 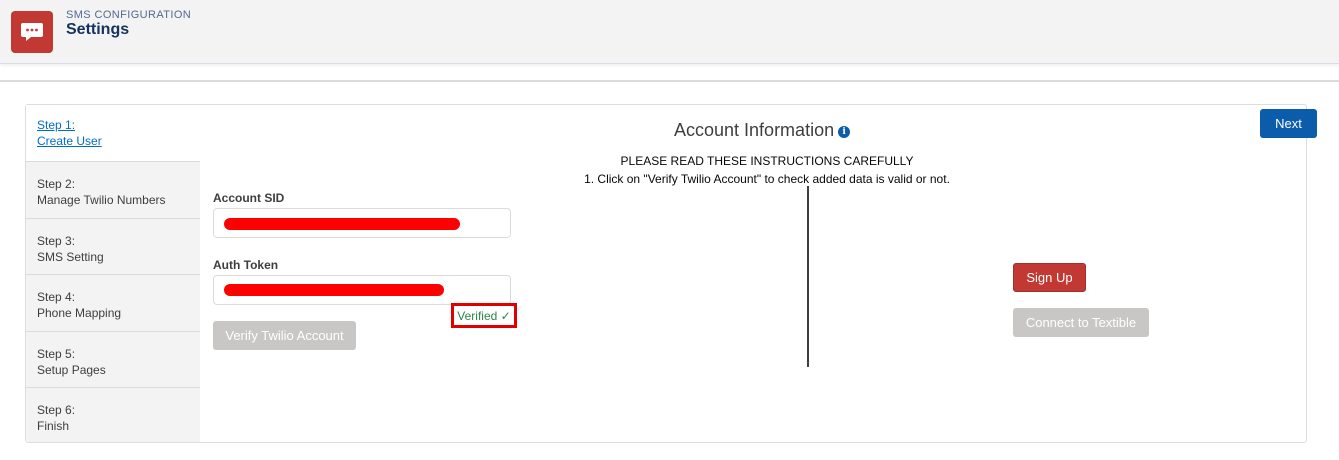 I want to click on vertical-divider, so click(x=808, y=276).